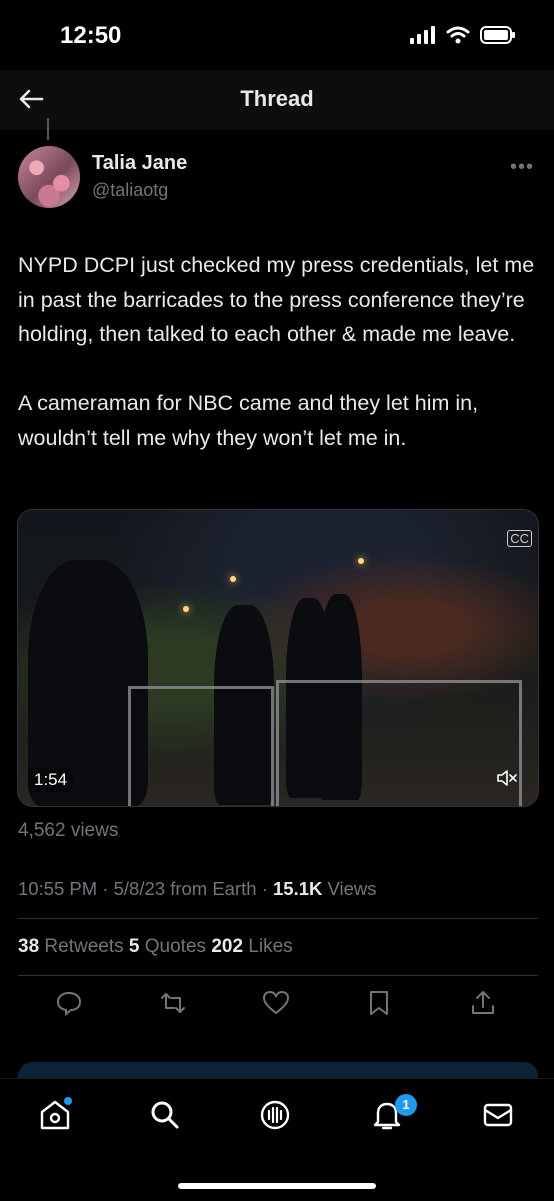 Image resolution: width=554 pixels, height=1201 pixels. What do you see at coordinates (497, 35) in the screenshot?
I see `battery-icon` at bounding box center [497, 35].